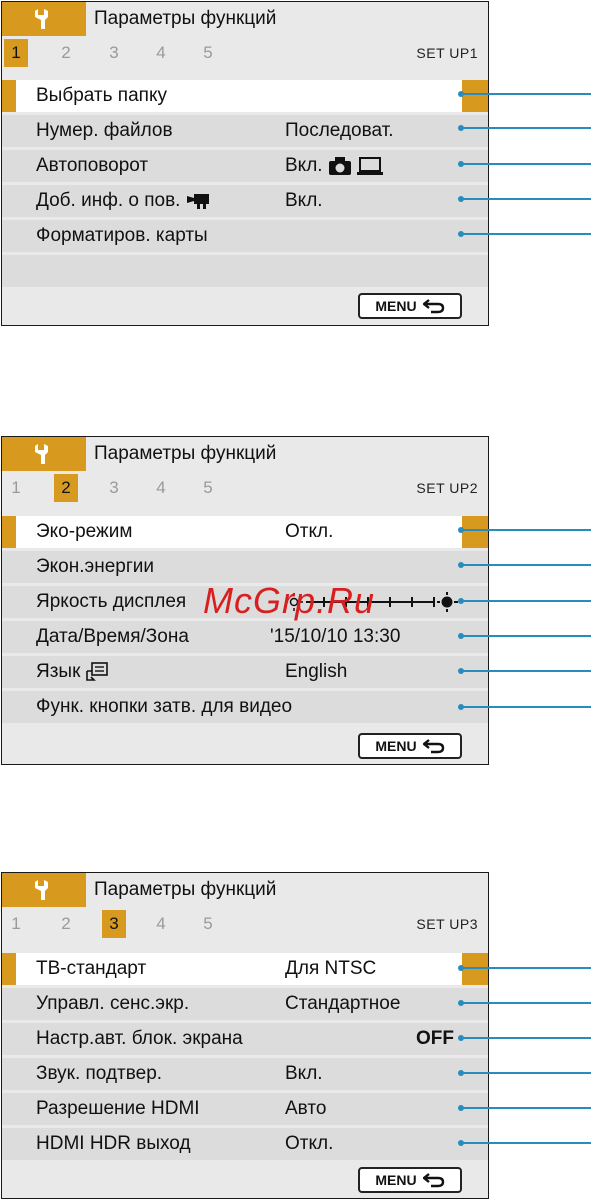 Image resolution: width=591 pixels, height=1201 pixels. What do you see at coordinates (118, 1108) in the screenshot?
I see `item-label: Разрешение HDMI` at bounding box center [118, 1108].